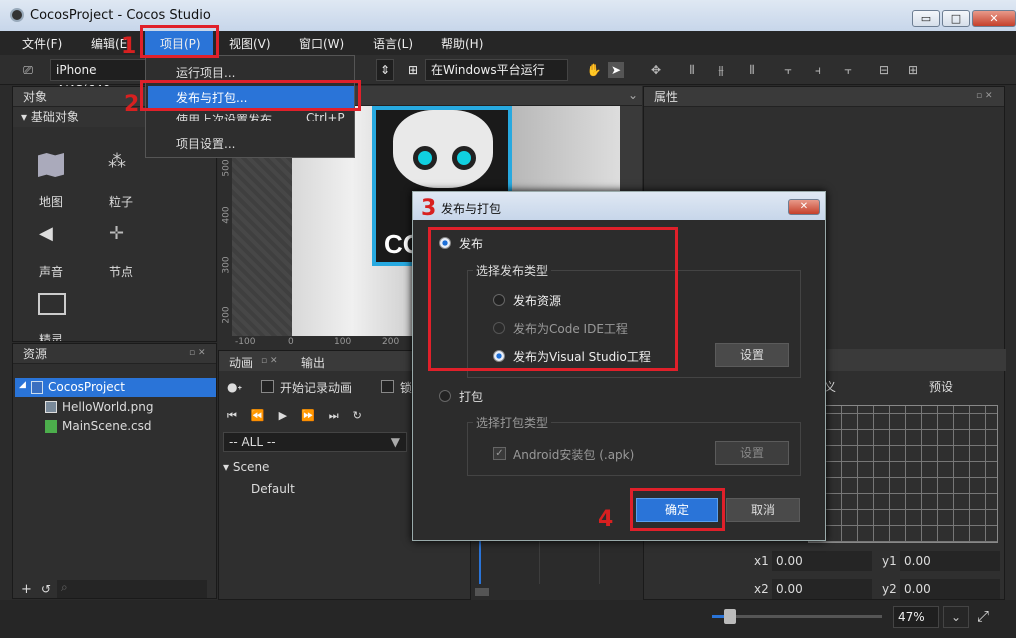 The height and width of the screenshot is (638, 1016). Describe the element at coordinates (132, 104) in the screenshot. I see `annotation-number-2: 2` at that location.